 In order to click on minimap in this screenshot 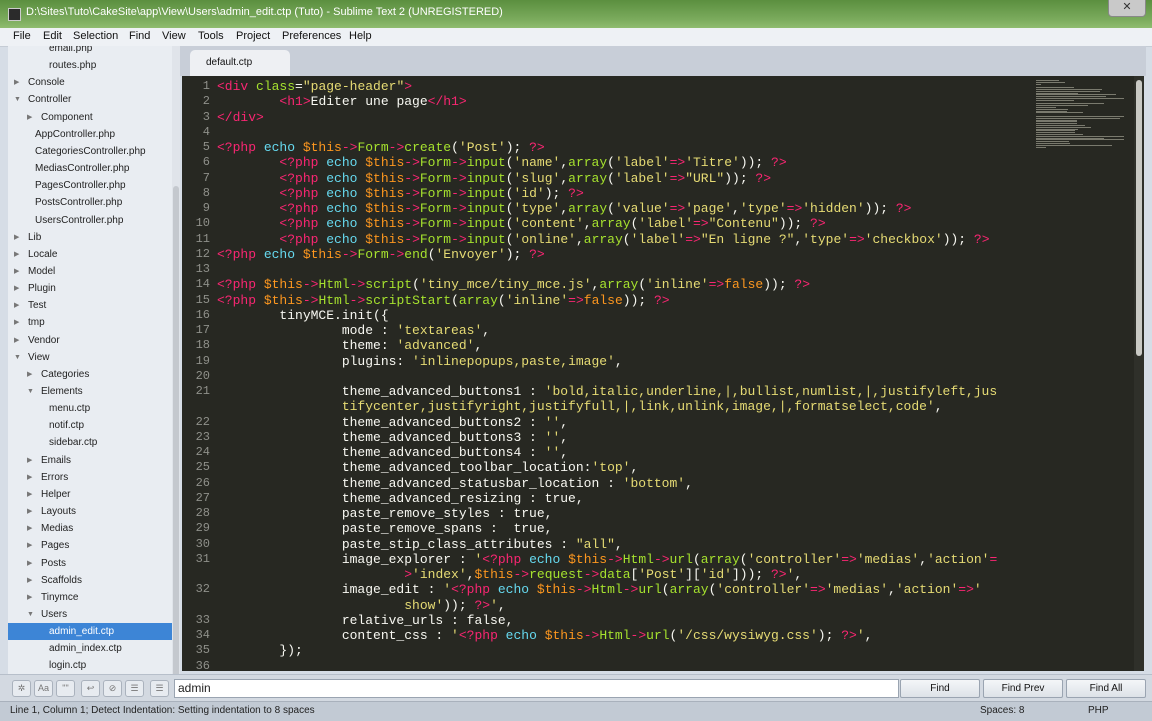, I will do `click(1082, 115)`.